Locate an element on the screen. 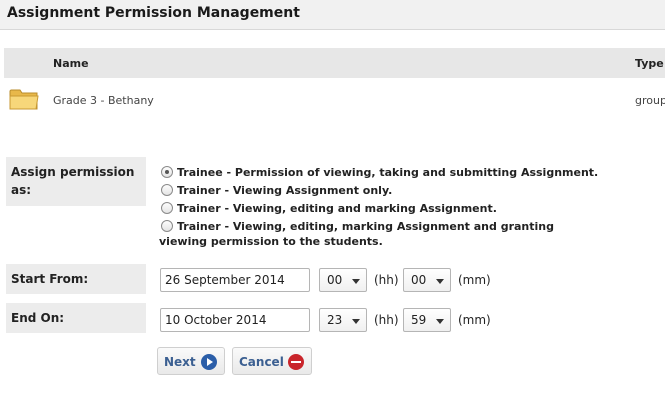 This screenshot has width=665, height=399. next-button-label: Next is located at coordinates (180, 362).